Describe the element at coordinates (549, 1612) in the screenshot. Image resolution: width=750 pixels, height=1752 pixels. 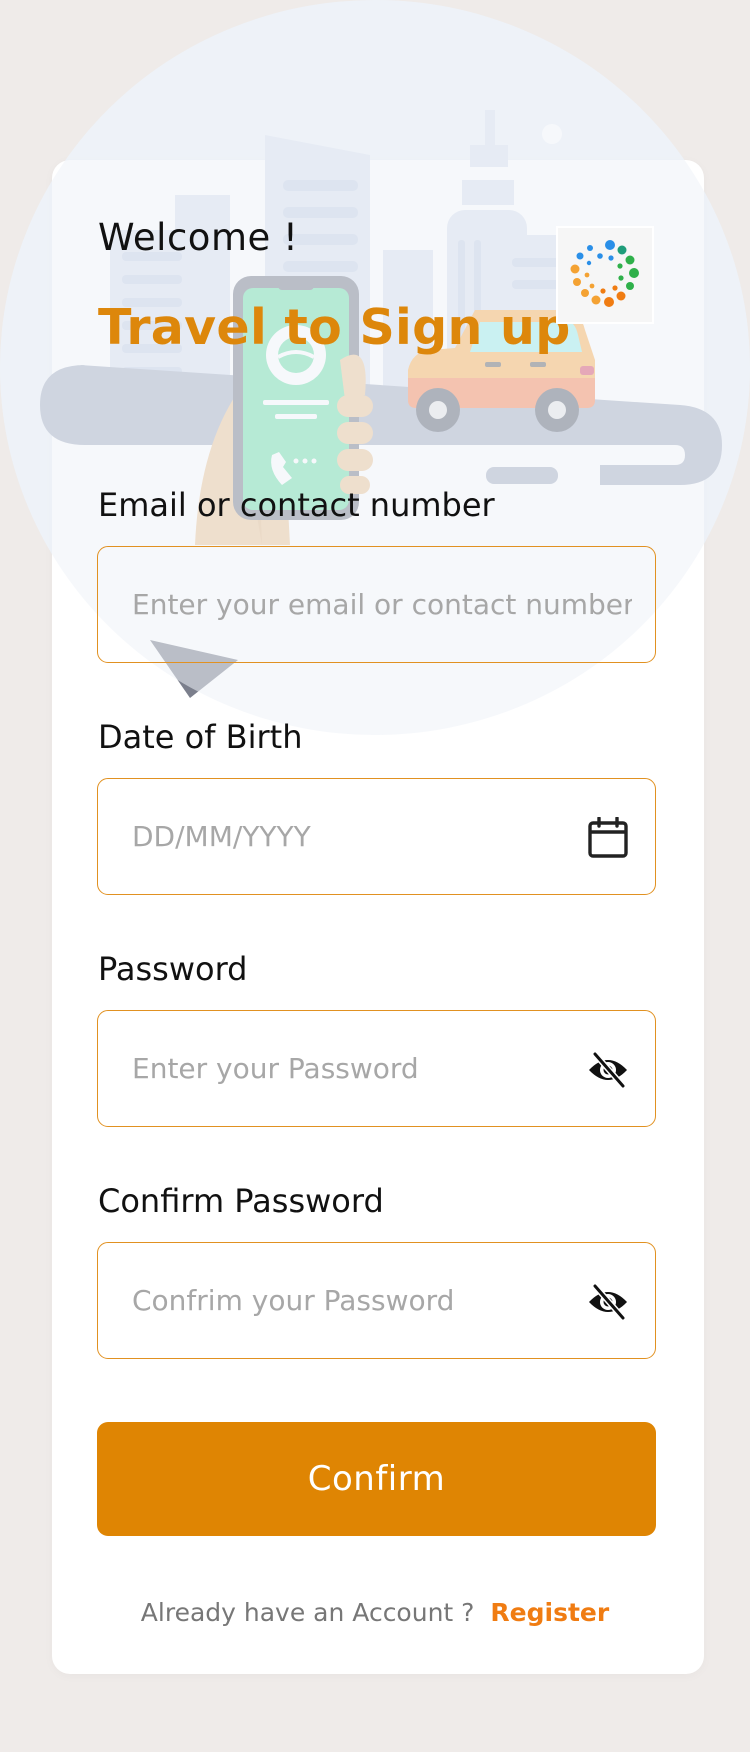
I see `register-link: Register` at that location.